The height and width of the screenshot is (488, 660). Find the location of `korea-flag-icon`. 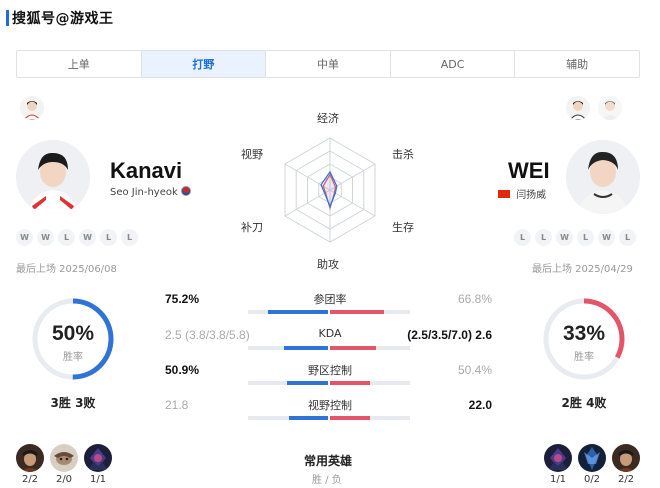

korea-flag-icon is located at coordinates (185, 191).